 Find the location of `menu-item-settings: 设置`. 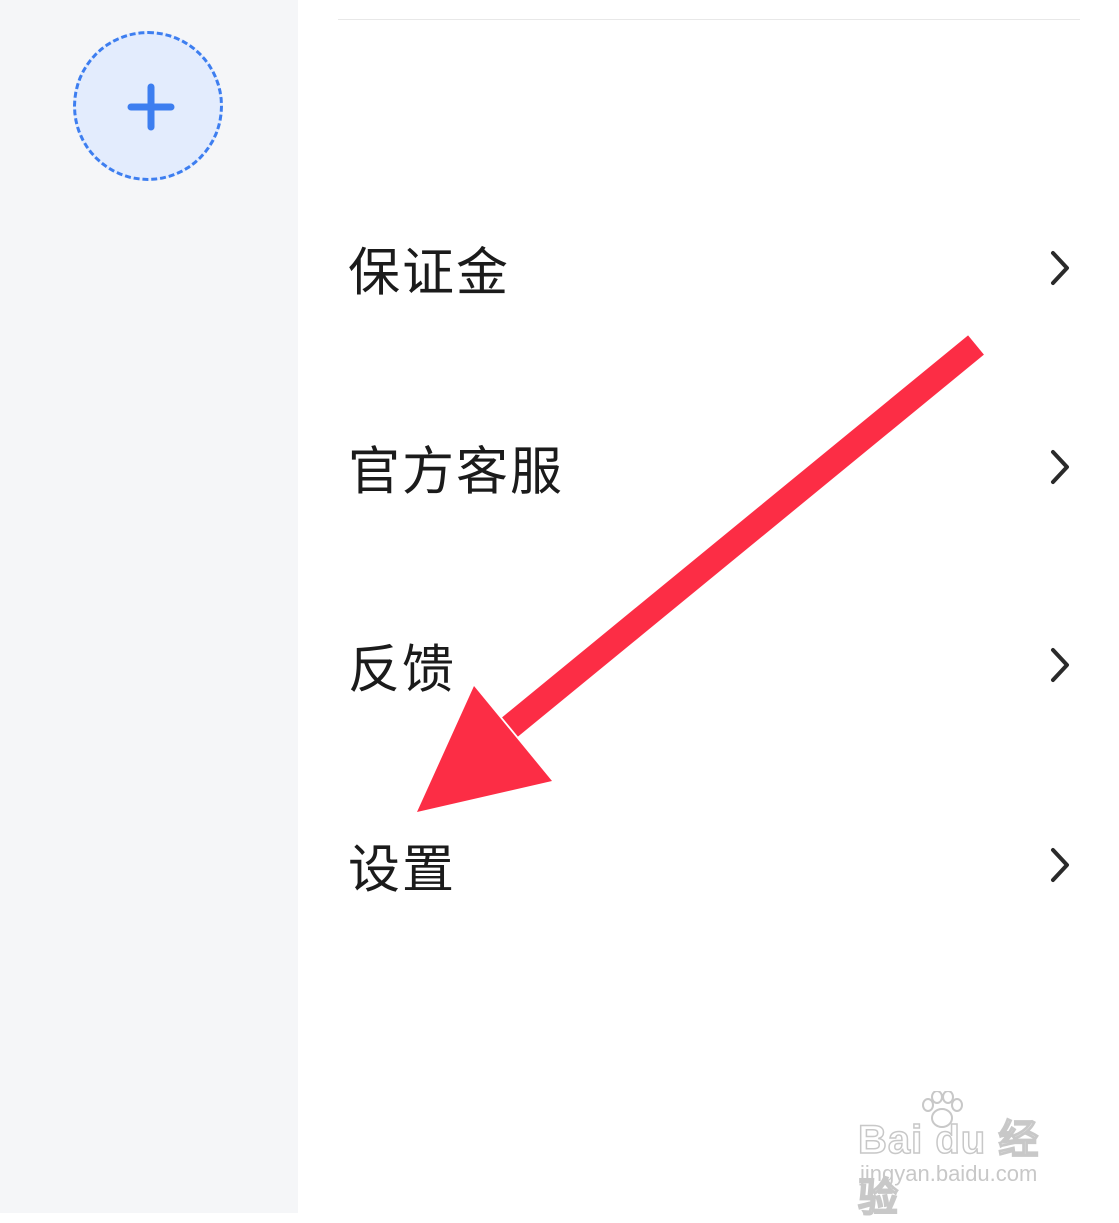

menu-item-settings: 设置 is located at coordinates (709, 865).